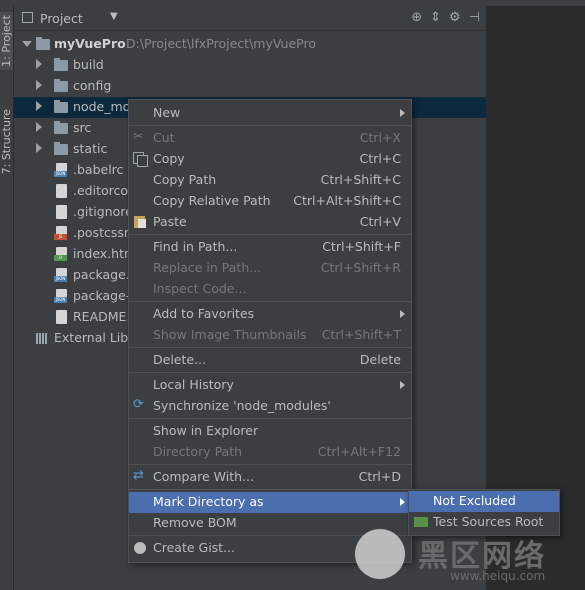 This screenshot has height=590, width=585. I want to click on project-tool-tab-label: 1: Project, so click(6, 41).